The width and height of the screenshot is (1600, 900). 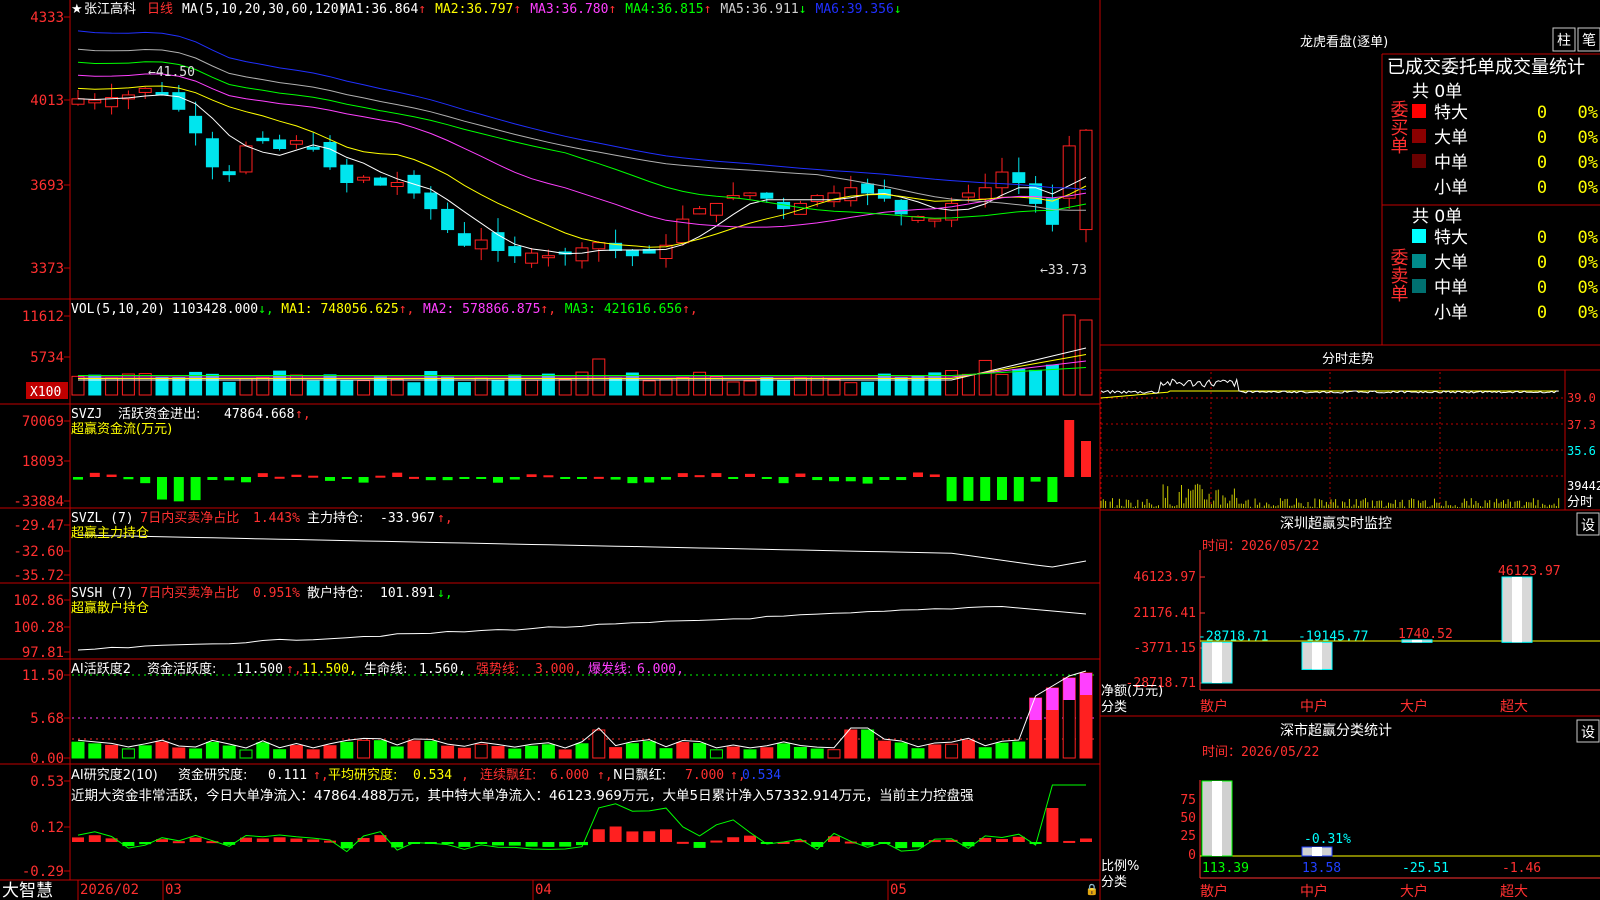 I want to click on svg-text: 6.000, so click(x=569, y=775).